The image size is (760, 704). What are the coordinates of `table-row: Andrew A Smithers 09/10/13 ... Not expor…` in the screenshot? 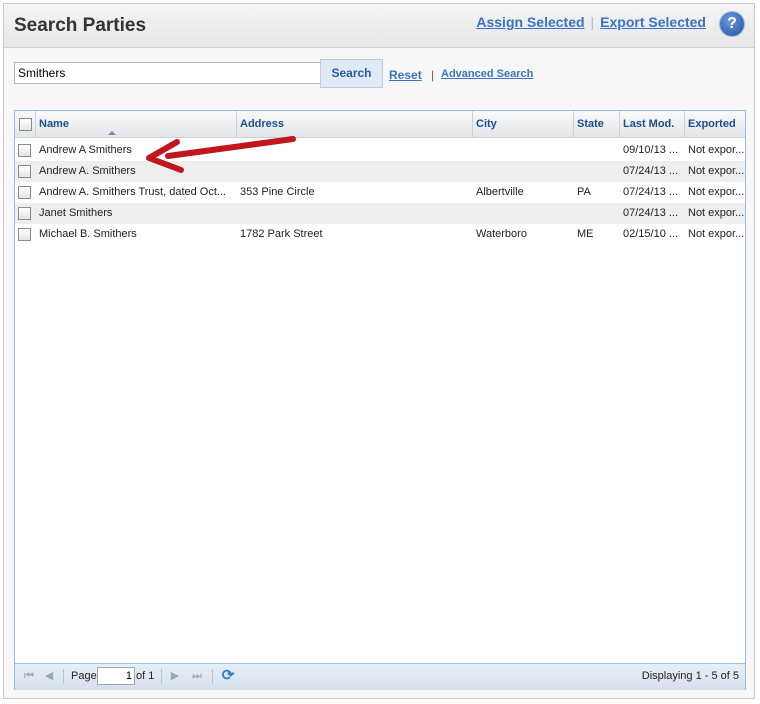 It's located at (380, 150).